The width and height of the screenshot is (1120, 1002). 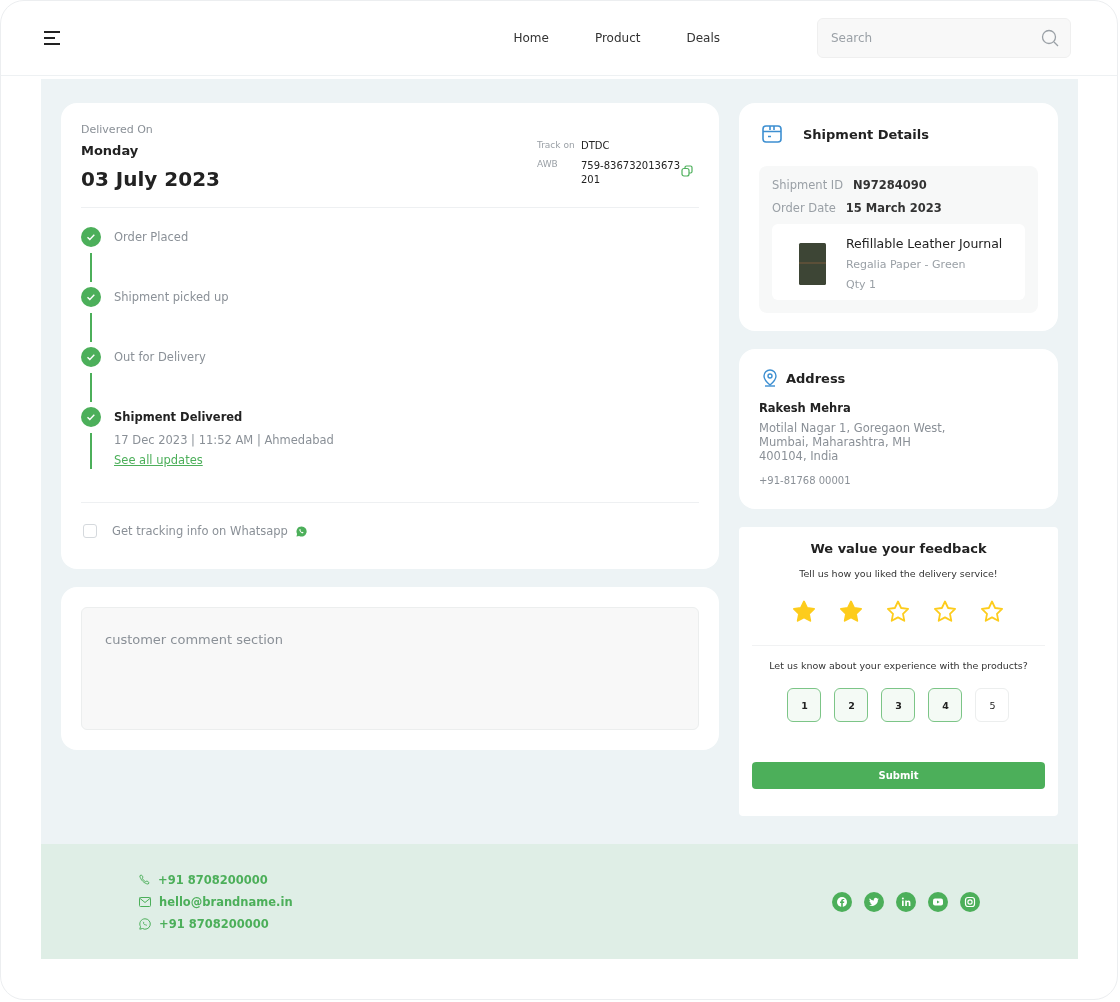 What do you see at coordinates (799, 456) in the screenshot?
I see `address-line: 400104, India` at bounding box center [799, 456].